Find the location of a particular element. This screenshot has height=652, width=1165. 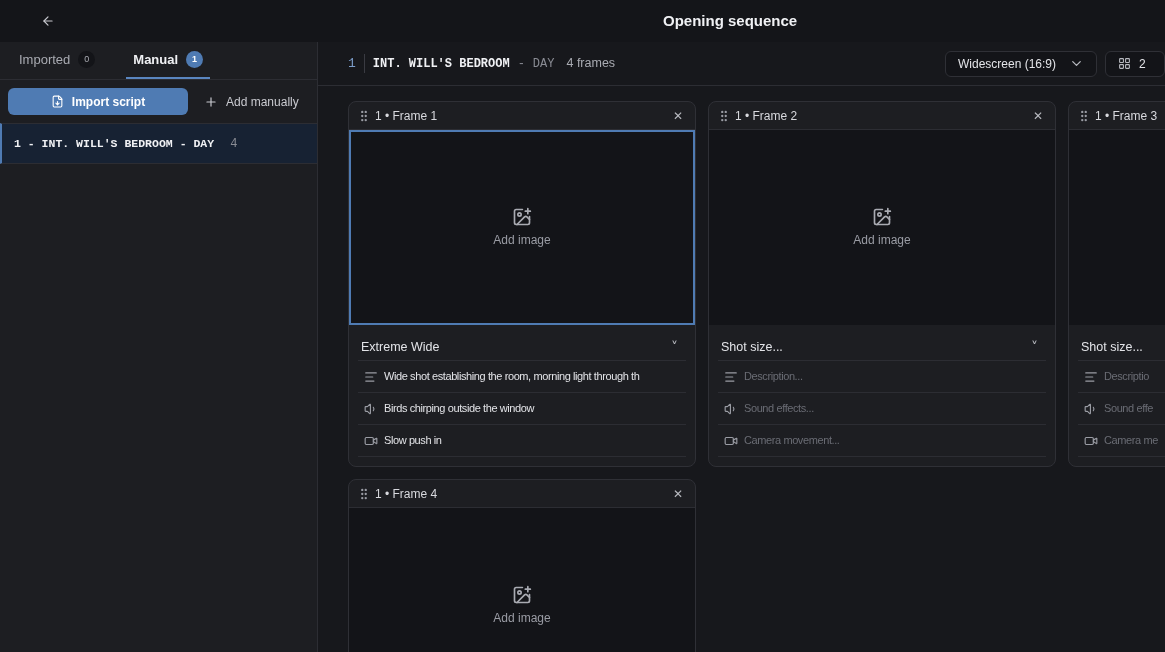

shot-size-select: Extreme Wide is located at coordinates (516, 347).